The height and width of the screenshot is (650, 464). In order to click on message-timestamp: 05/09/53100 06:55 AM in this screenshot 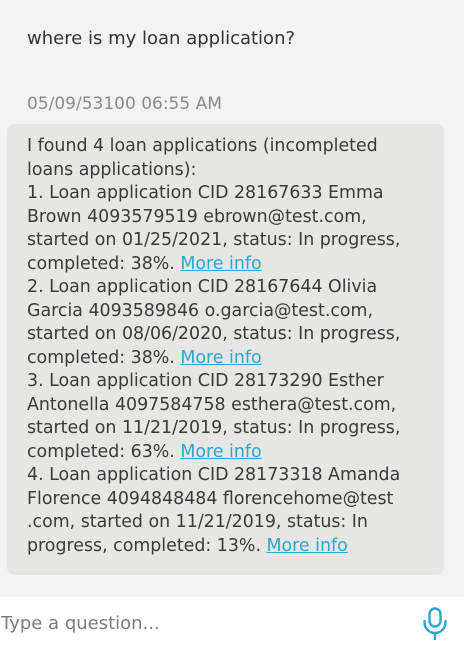, I will do `click(124, 104)`.